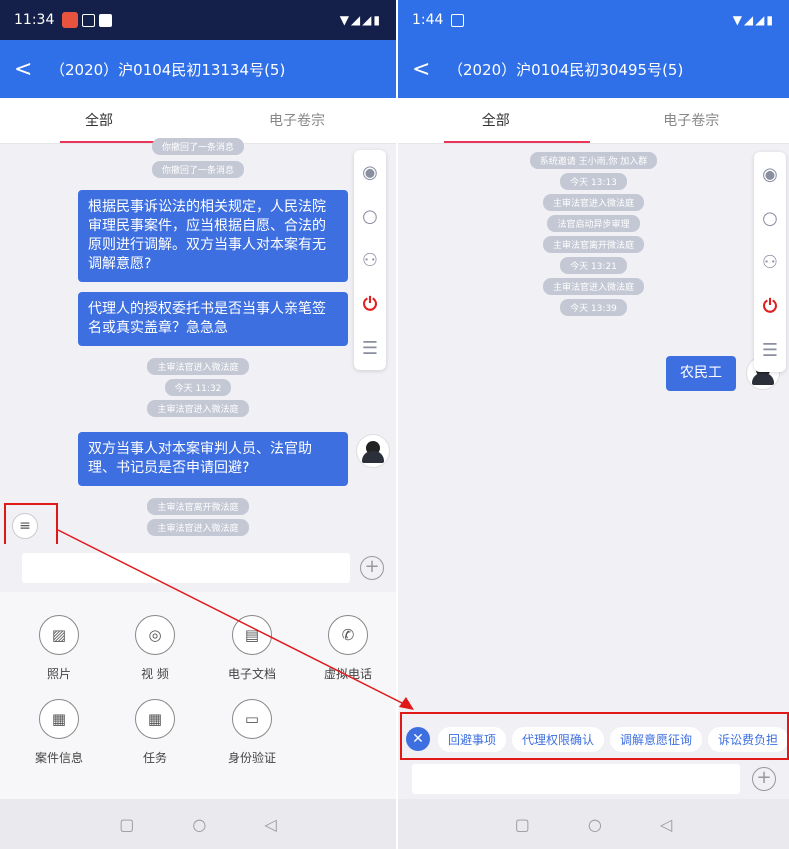  I want to click on tool-video: ◎ 视 频, so click(155, 648).